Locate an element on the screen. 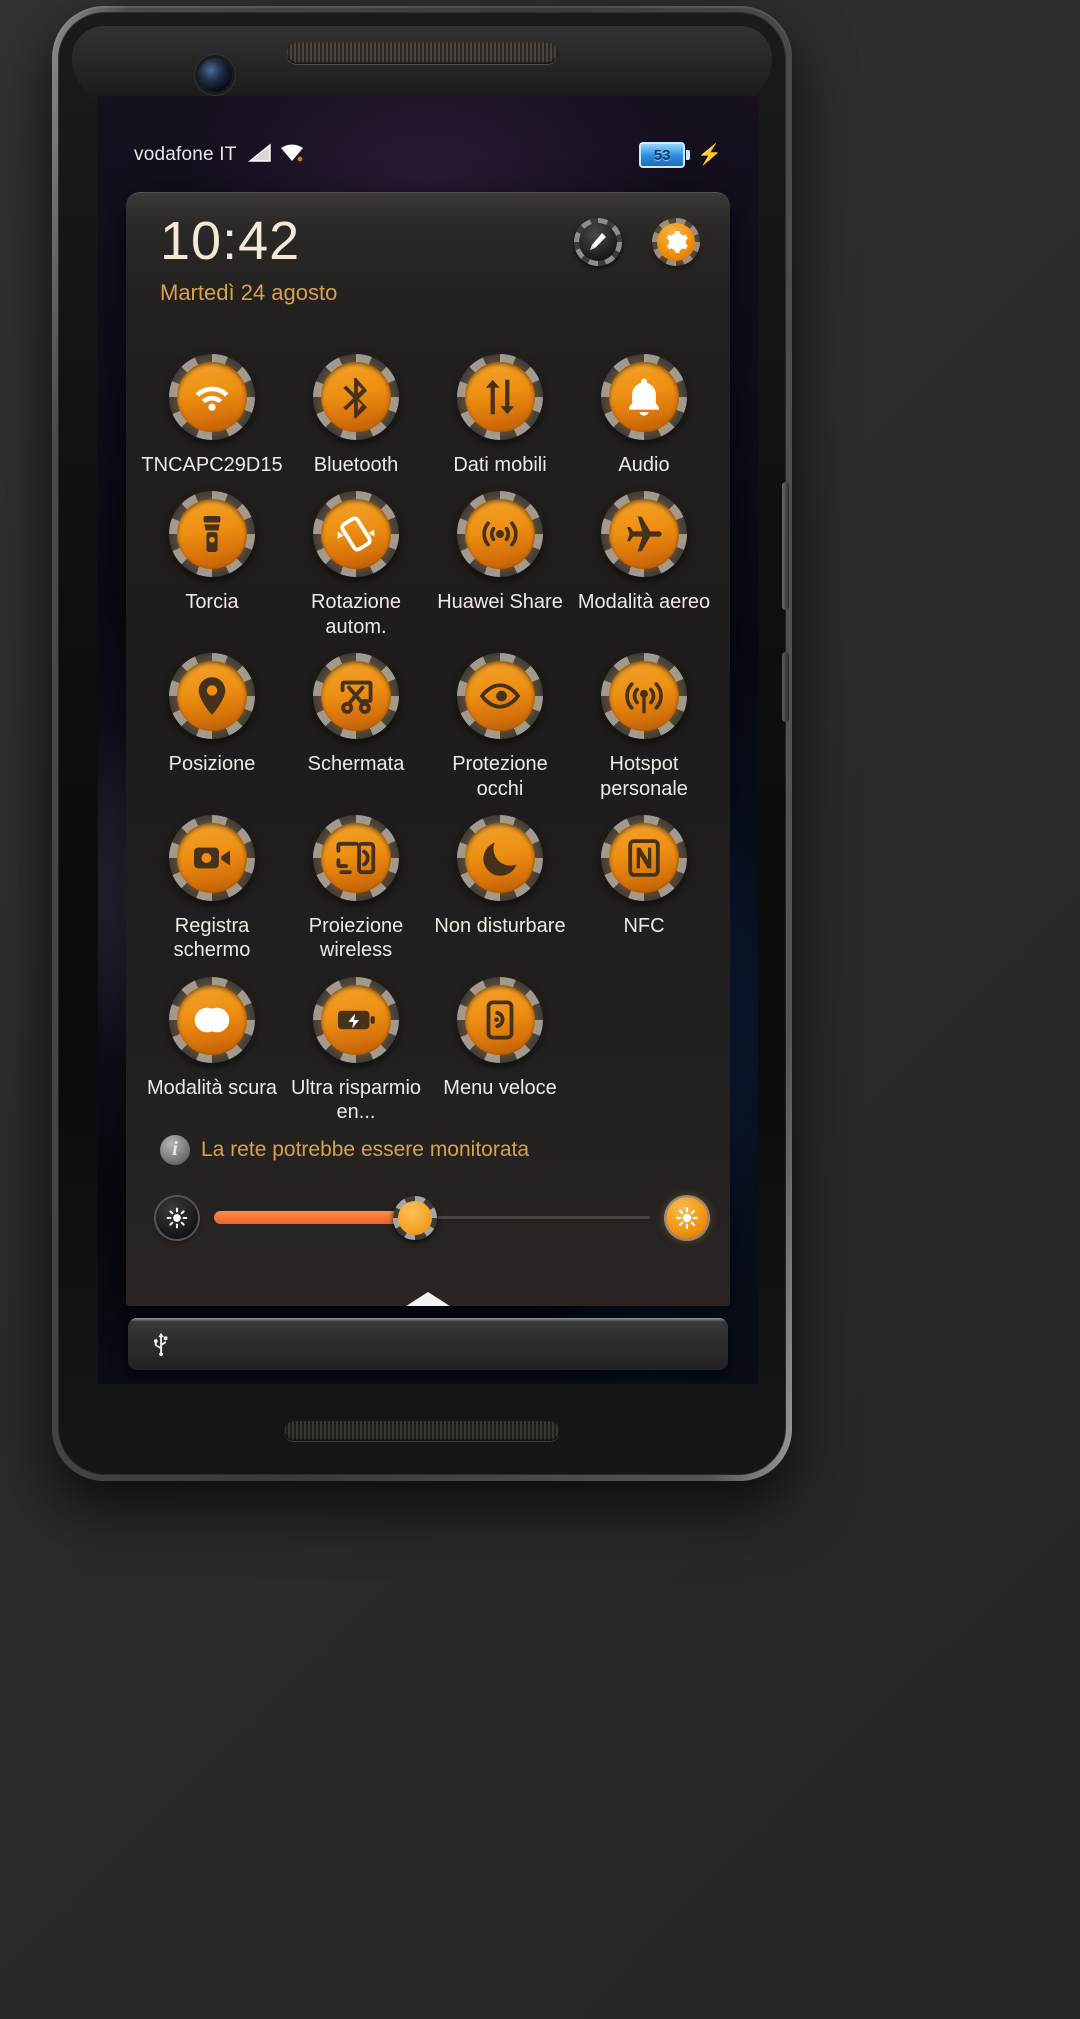 This screenshot has height=2019, width=1080. quick-menu-icon is located at coordinates (500, 1020).